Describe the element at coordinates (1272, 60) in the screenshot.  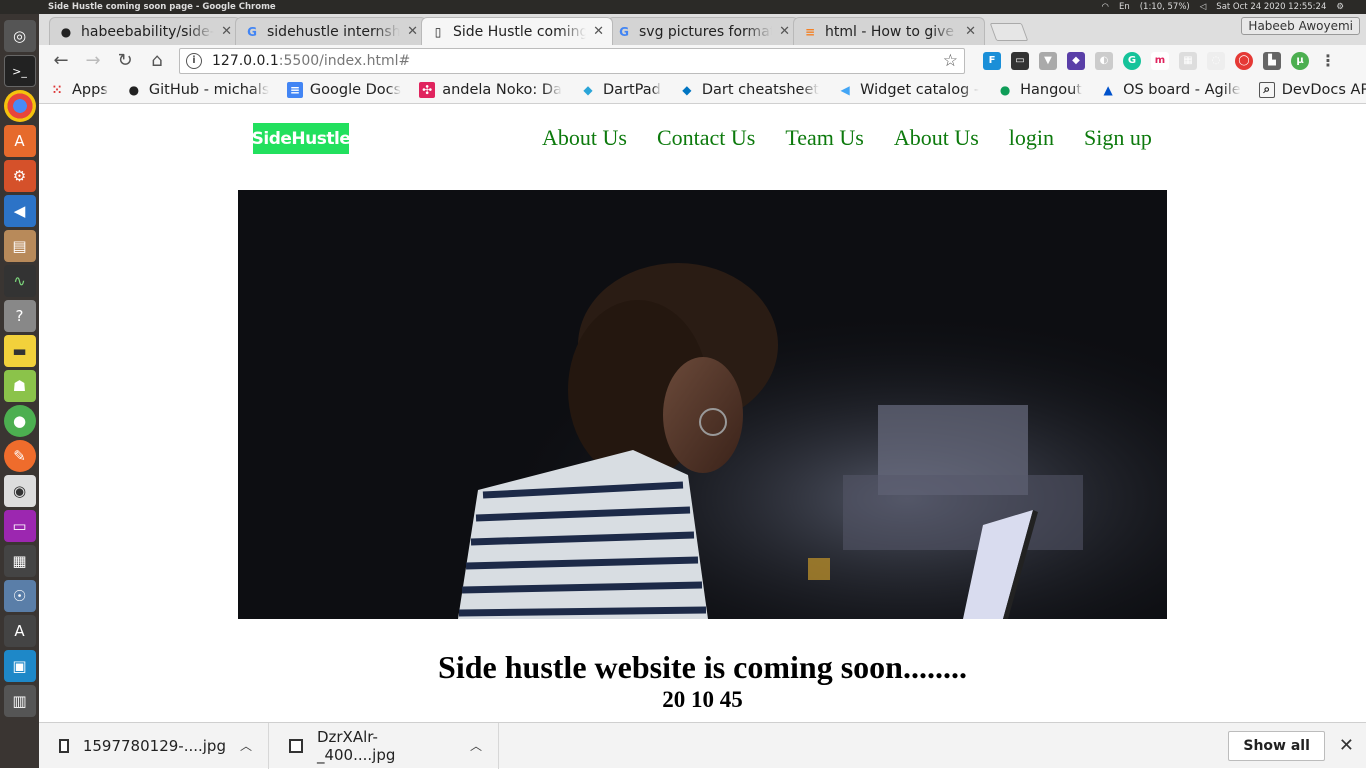
I see `extension-icon: ▙` at that location.